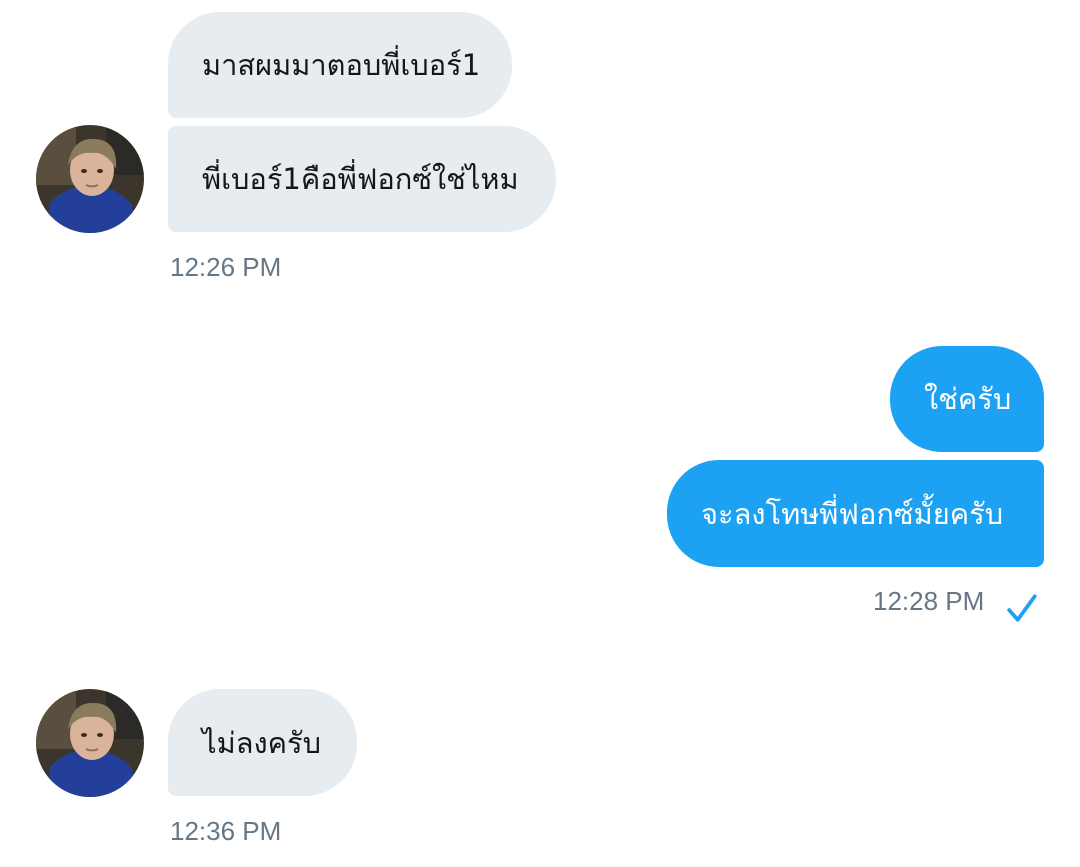 This screenshot has width=1080, height=867. I want to click on message-timestamp: 12:36 PM, so click(226, 831).